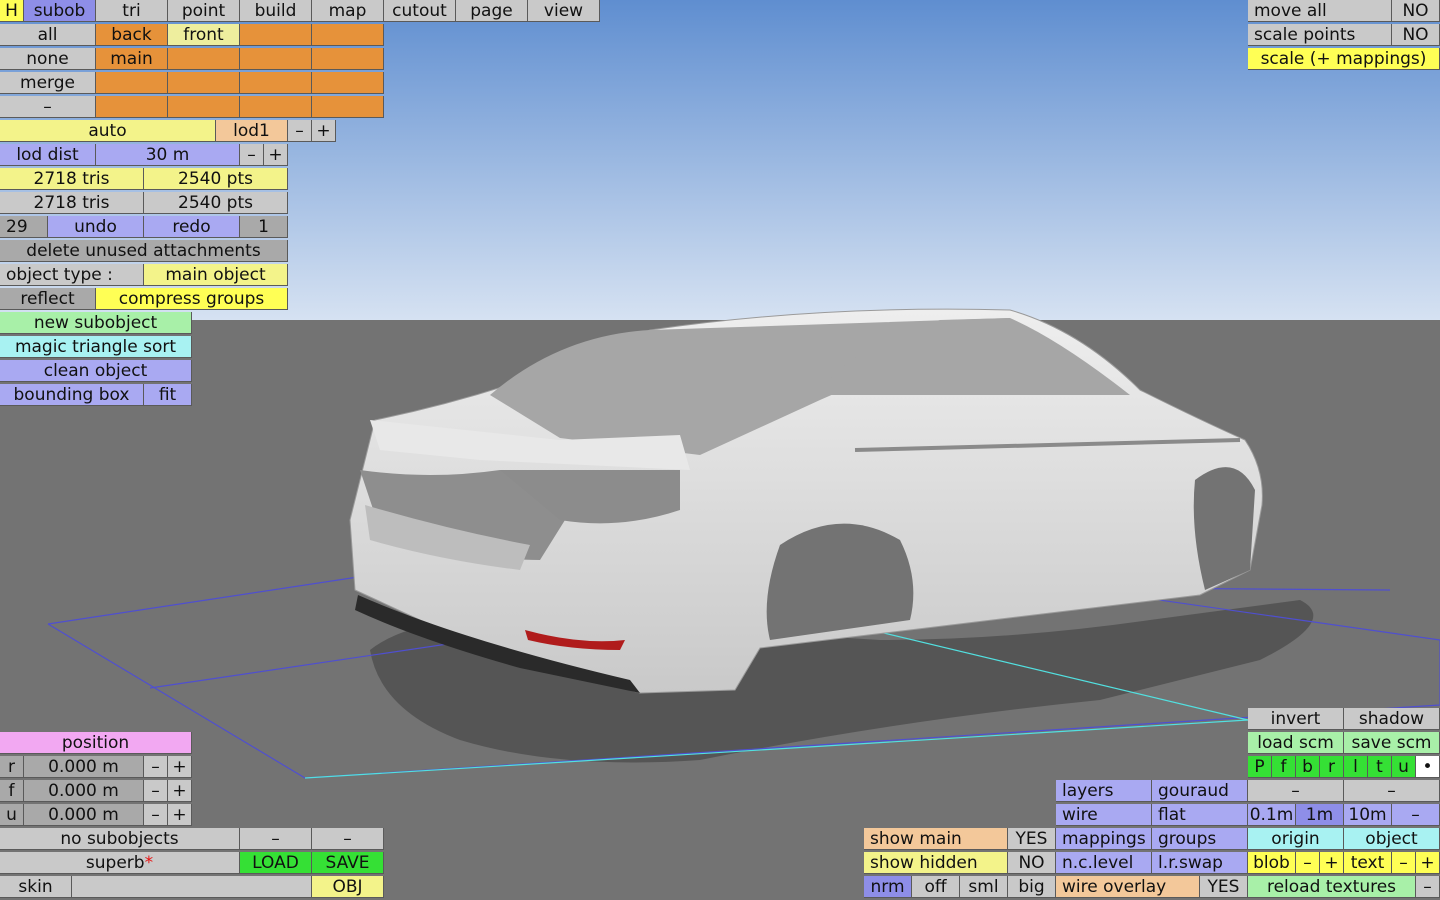 This screenshot has height=900, width=1440. Describe the element at coordinates (204, 11) in the screenshot. I see `tab-point: point` at that location.